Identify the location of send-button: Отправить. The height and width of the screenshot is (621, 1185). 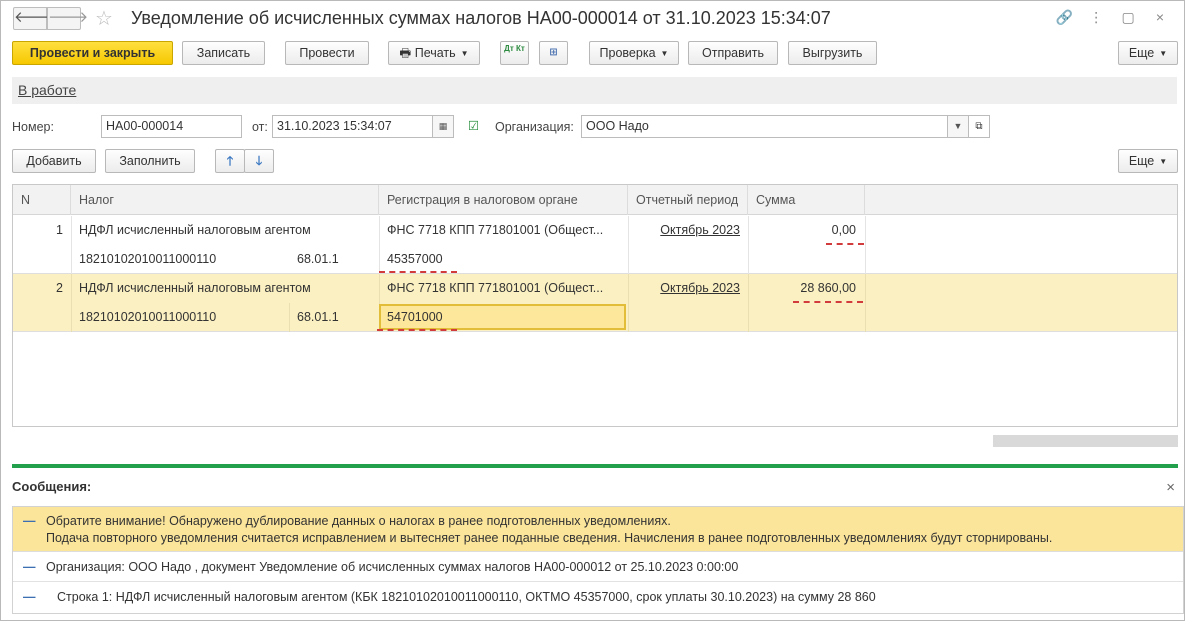
(733, 53).